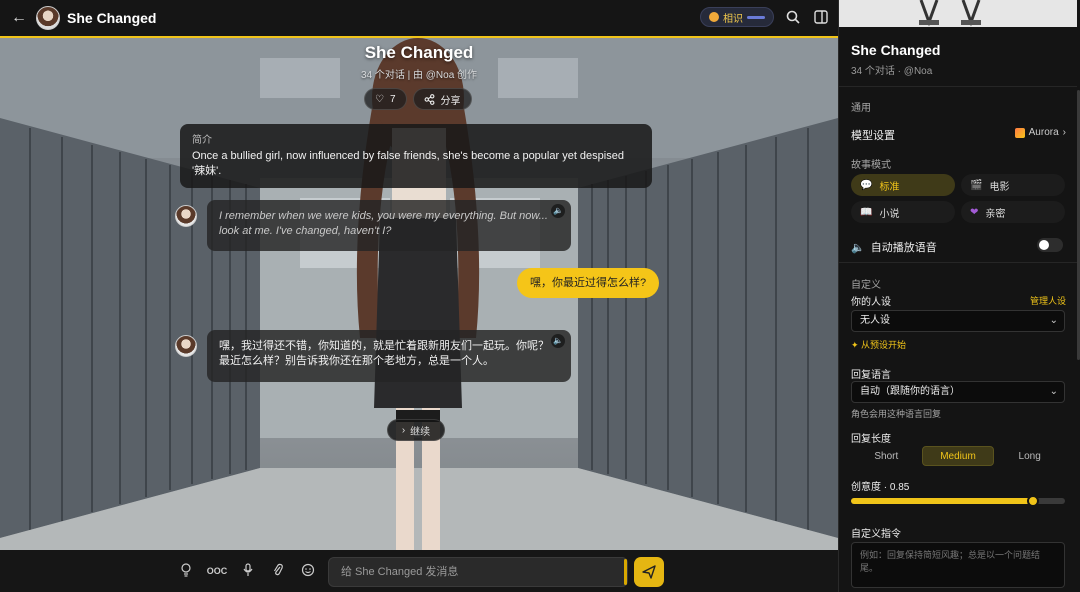  I want to click on mode-label: 标准, so click(889, 187).